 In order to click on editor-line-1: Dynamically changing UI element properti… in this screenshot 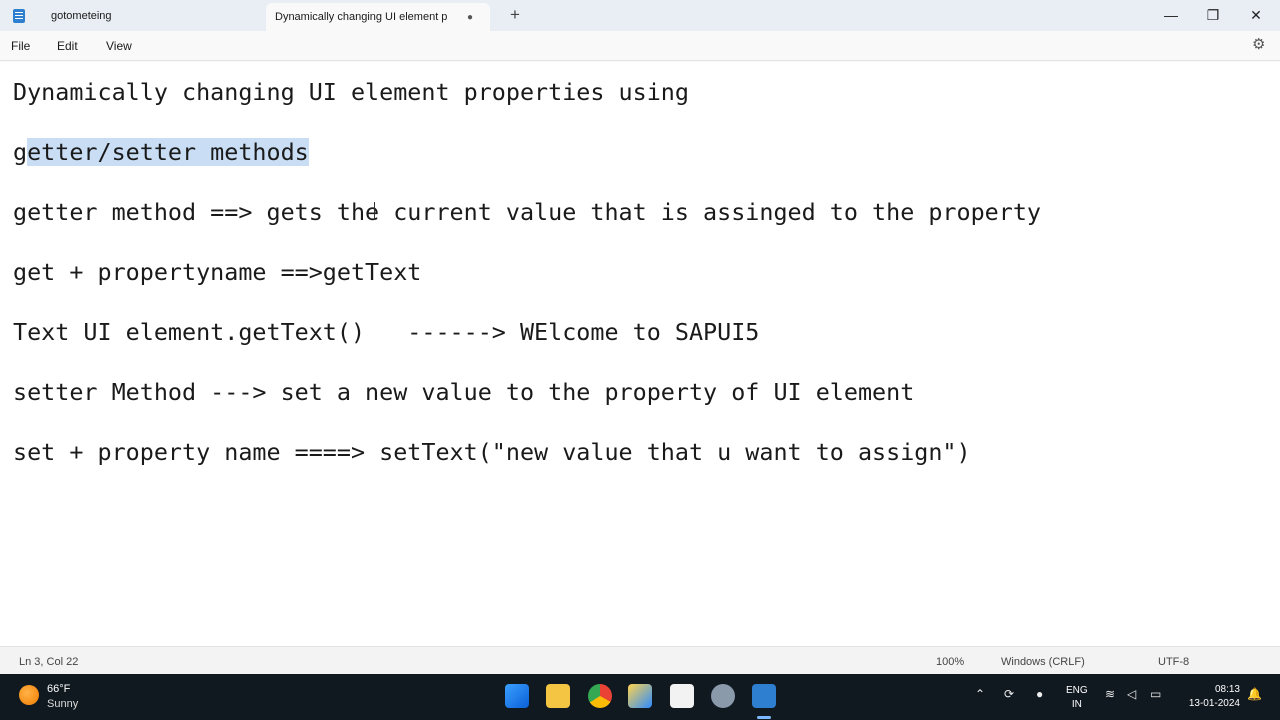, I will do `click(351, 92)`.